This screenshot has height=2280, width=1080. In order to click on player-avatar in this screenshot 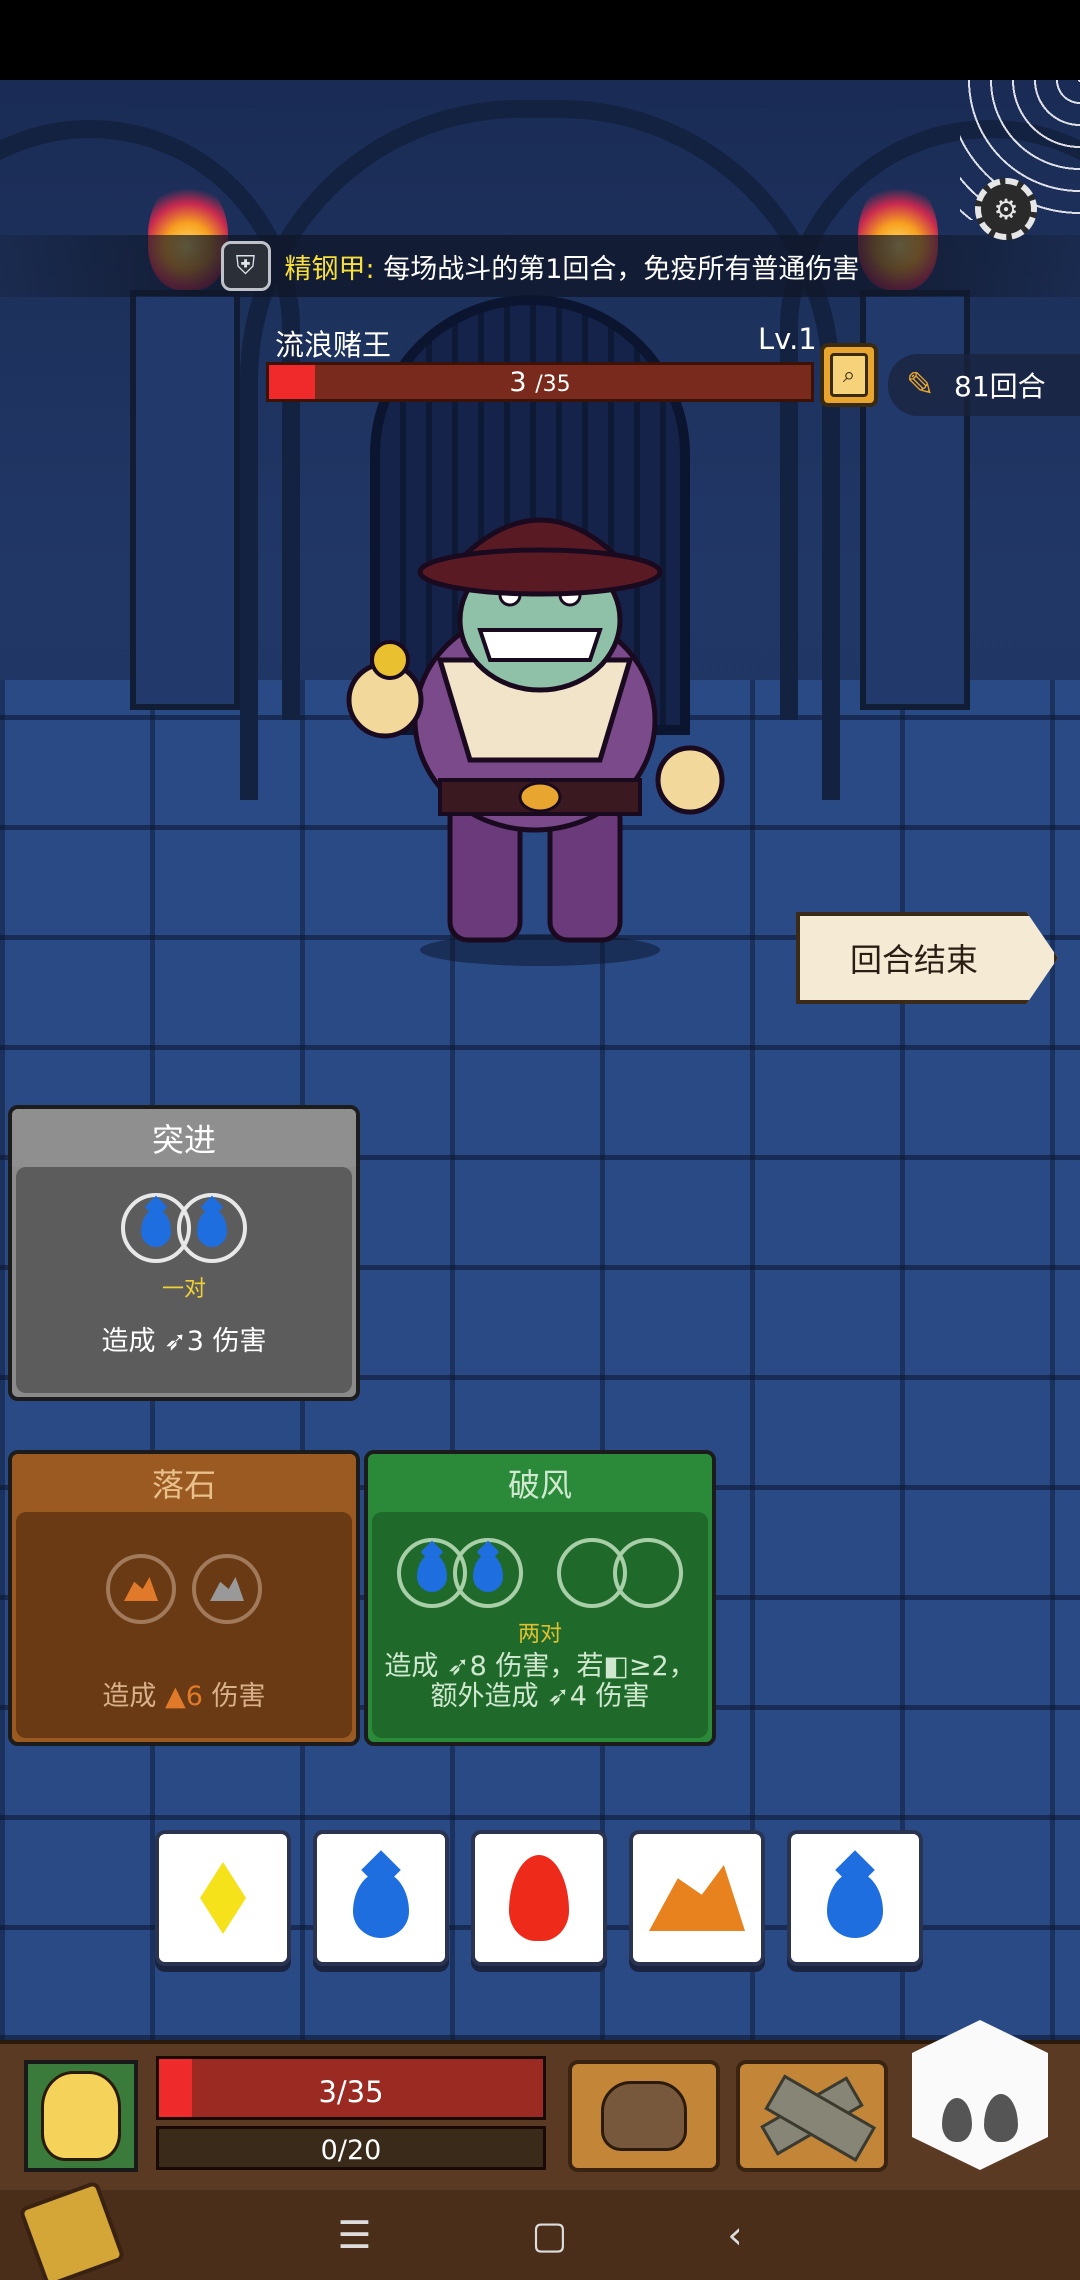, I will do `click(81, 2116)`.